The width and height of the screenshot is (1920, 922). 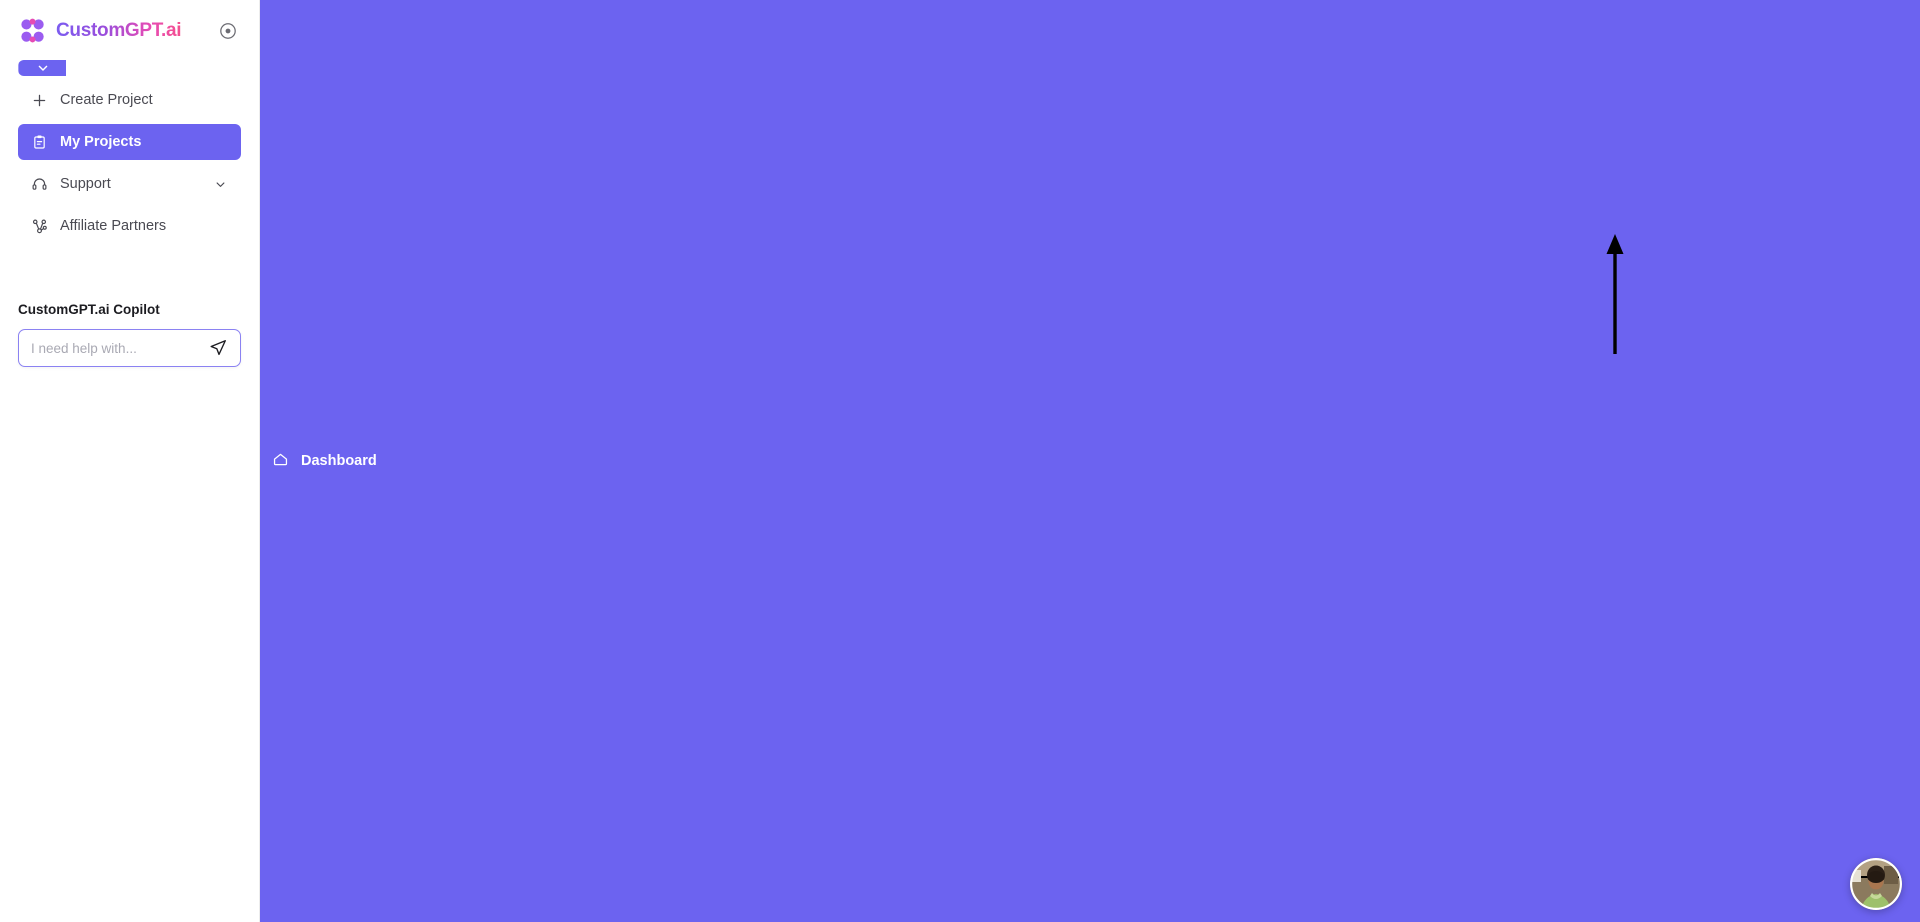 I want to click on customgpt-logo-icon, so click(x=33, y=31).